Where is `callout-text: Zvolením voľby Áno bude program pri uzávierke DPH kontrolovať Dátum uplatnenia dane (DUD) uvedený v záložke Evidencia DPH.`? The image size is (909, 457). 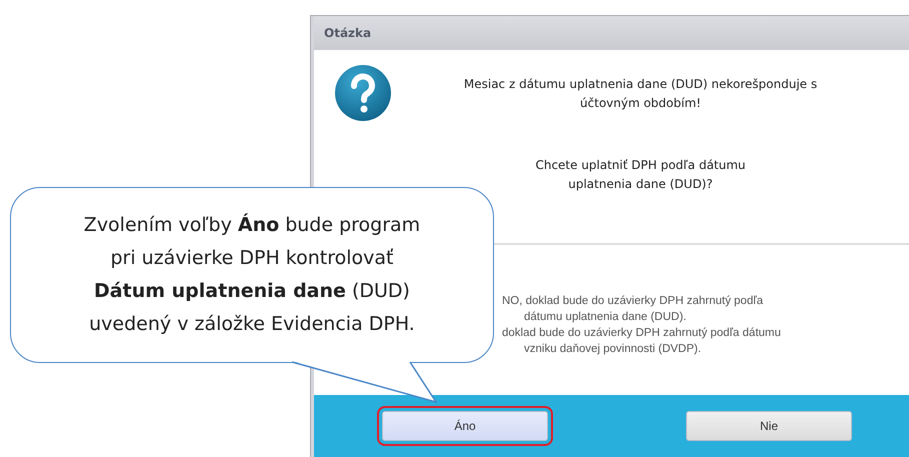
callout-text: Zvolením voľby Áno bude program pri uzávierke DPH kontrolovať Dátum uplatnenia dane (DUD) uvedený v záložke Evidencia DPH. is located at coordinates (252, 274).